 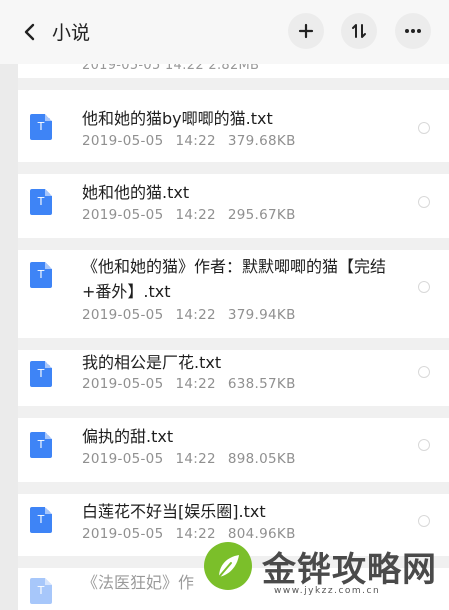 I want to click on file-name: 《他和她的猫》作者：默默唧唧的猫【完结+番外】.txt, so click(x=234, y=279).